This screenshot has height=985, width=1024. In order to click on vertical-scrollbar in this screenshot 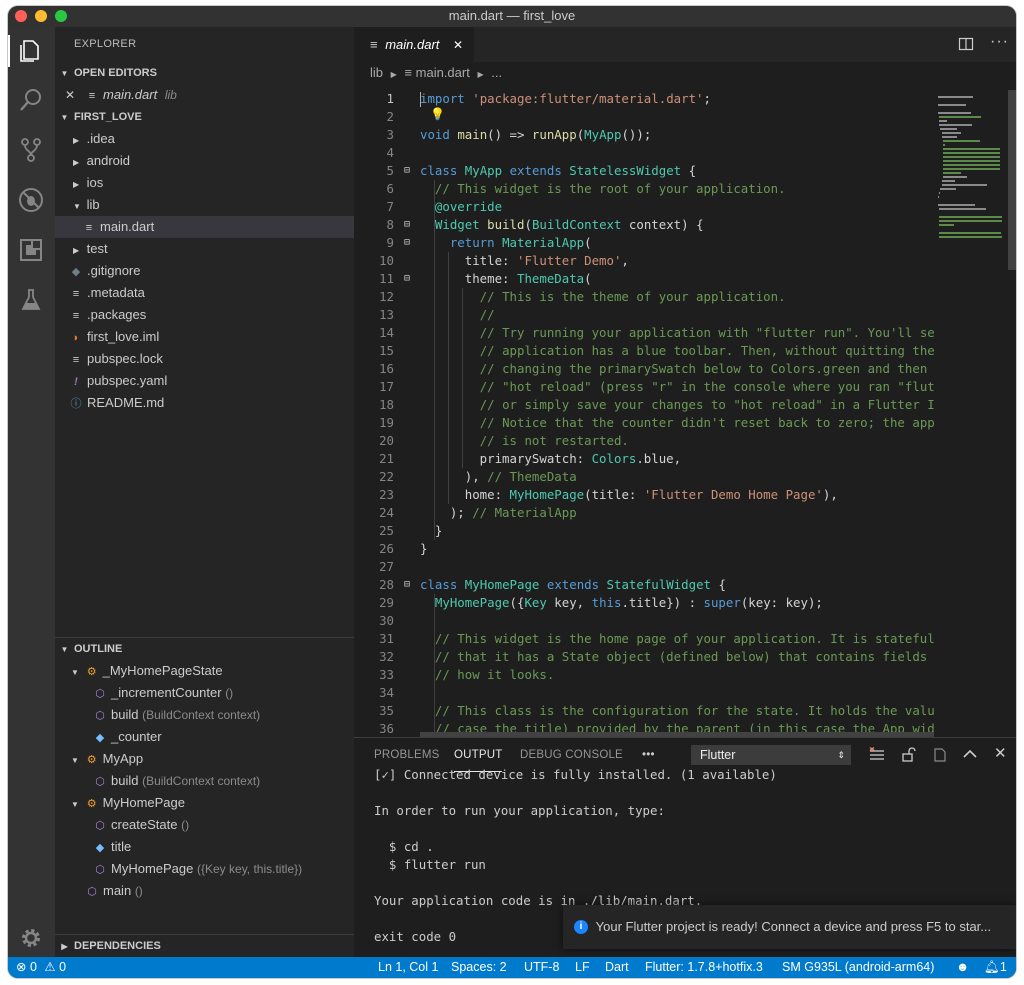, I will do `click(1012, 180)`.